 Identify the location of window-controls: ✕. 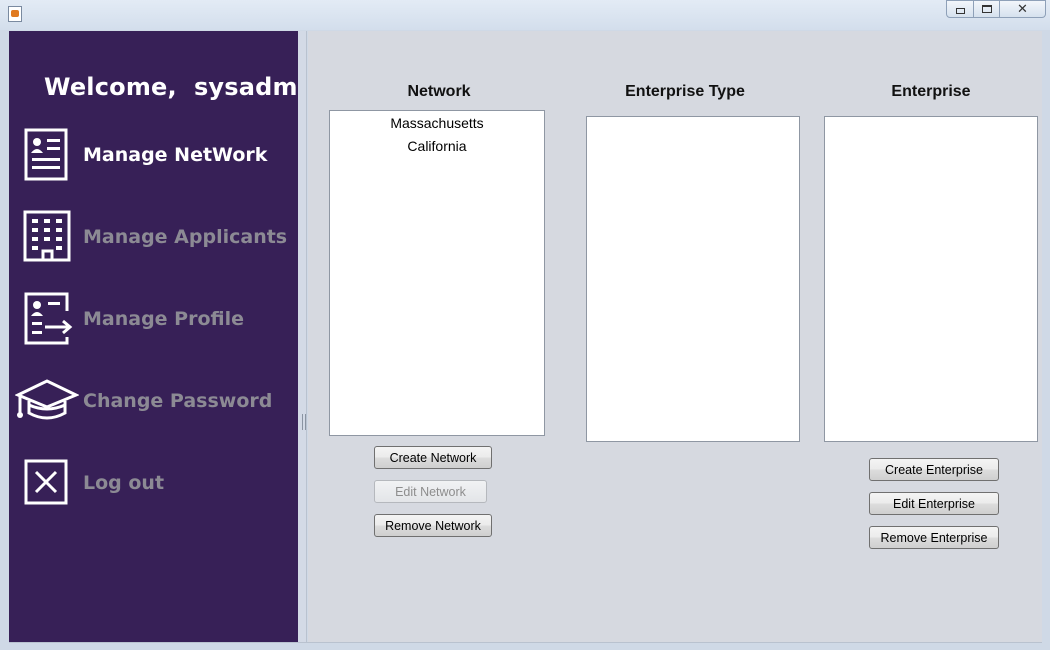
(996, 10).